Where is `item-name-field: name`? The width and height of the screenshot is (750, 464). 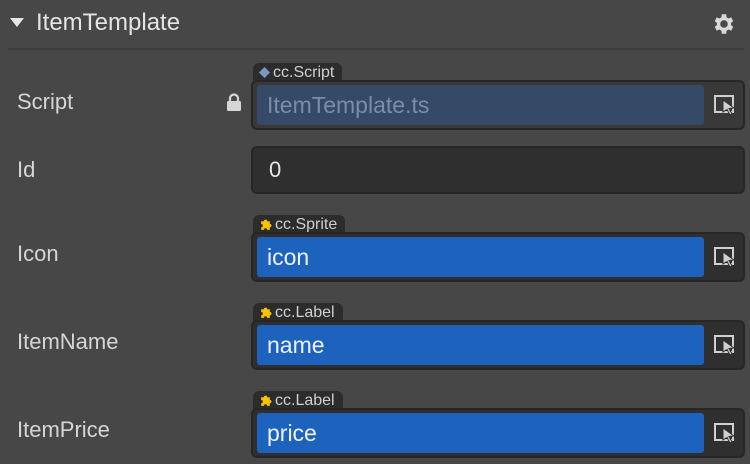
item-name-field: name is located at coordinates (498, 345).